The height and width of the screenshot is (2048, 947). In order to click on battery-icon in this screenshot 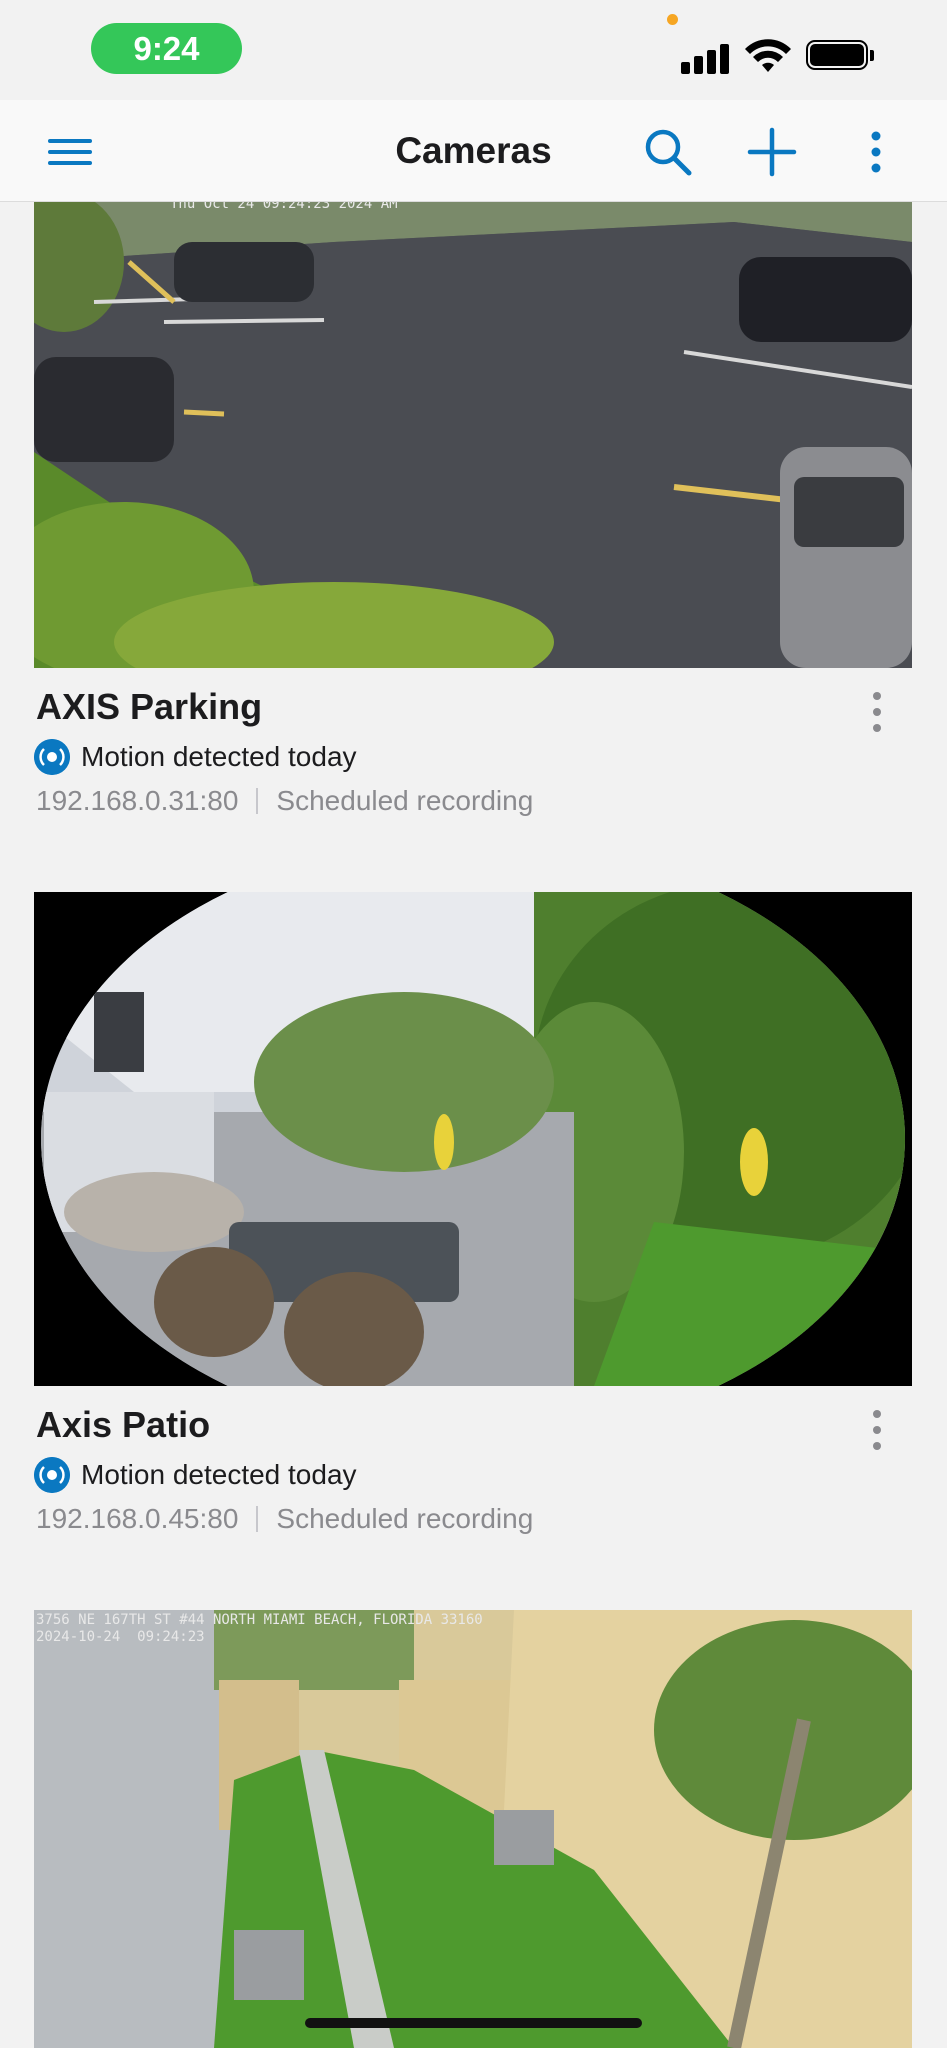, I will do `click(840, 55)`.